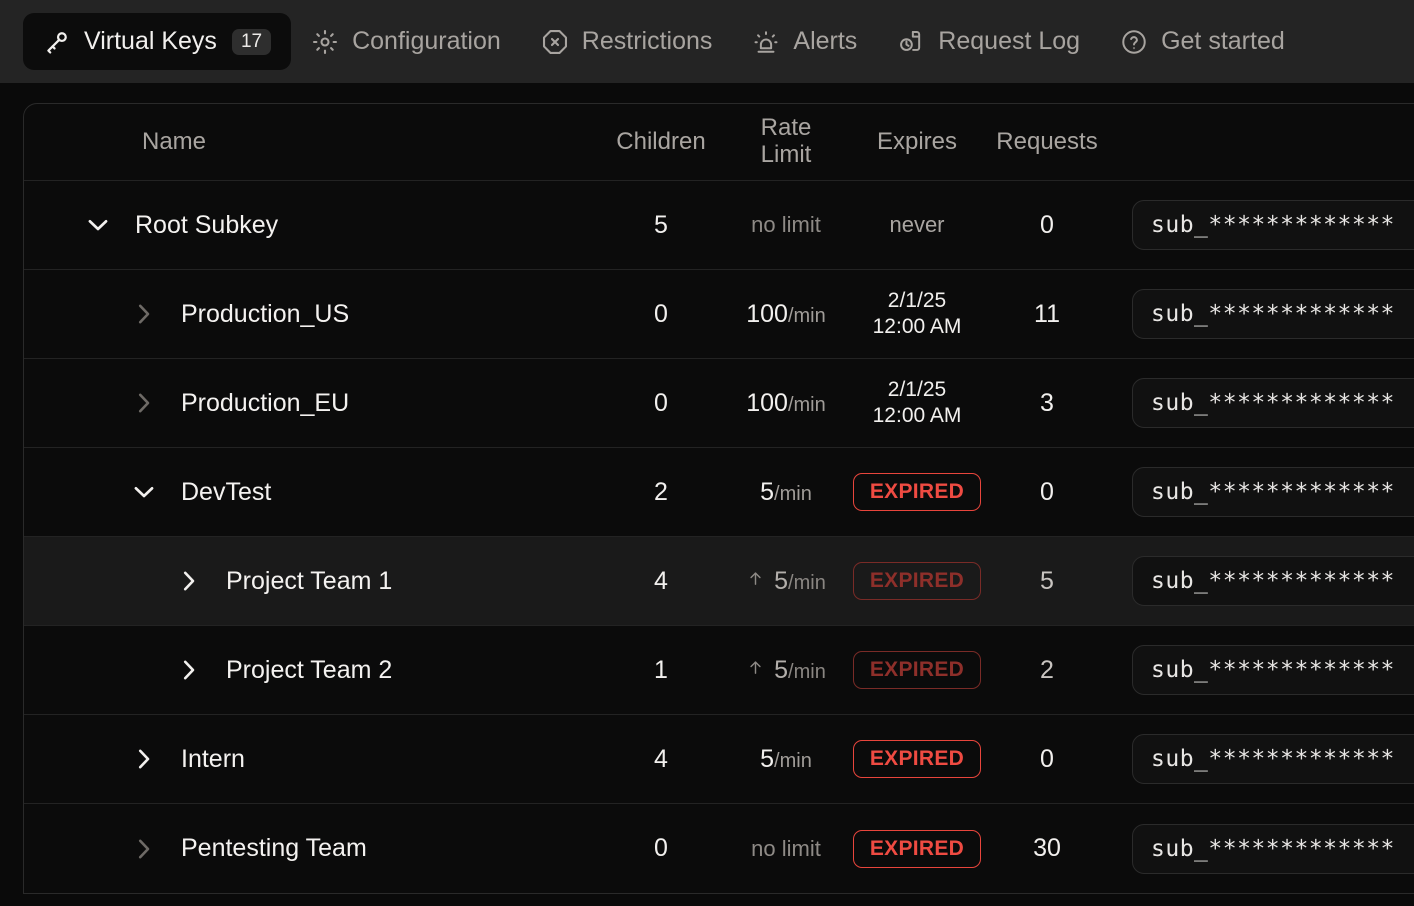 The height and width of the screenshot is (906, 1414). What do you see at coordinates (1047, 580) in the screenshot?
I see `requests-count: 5` at bounding box center [1047, 580].